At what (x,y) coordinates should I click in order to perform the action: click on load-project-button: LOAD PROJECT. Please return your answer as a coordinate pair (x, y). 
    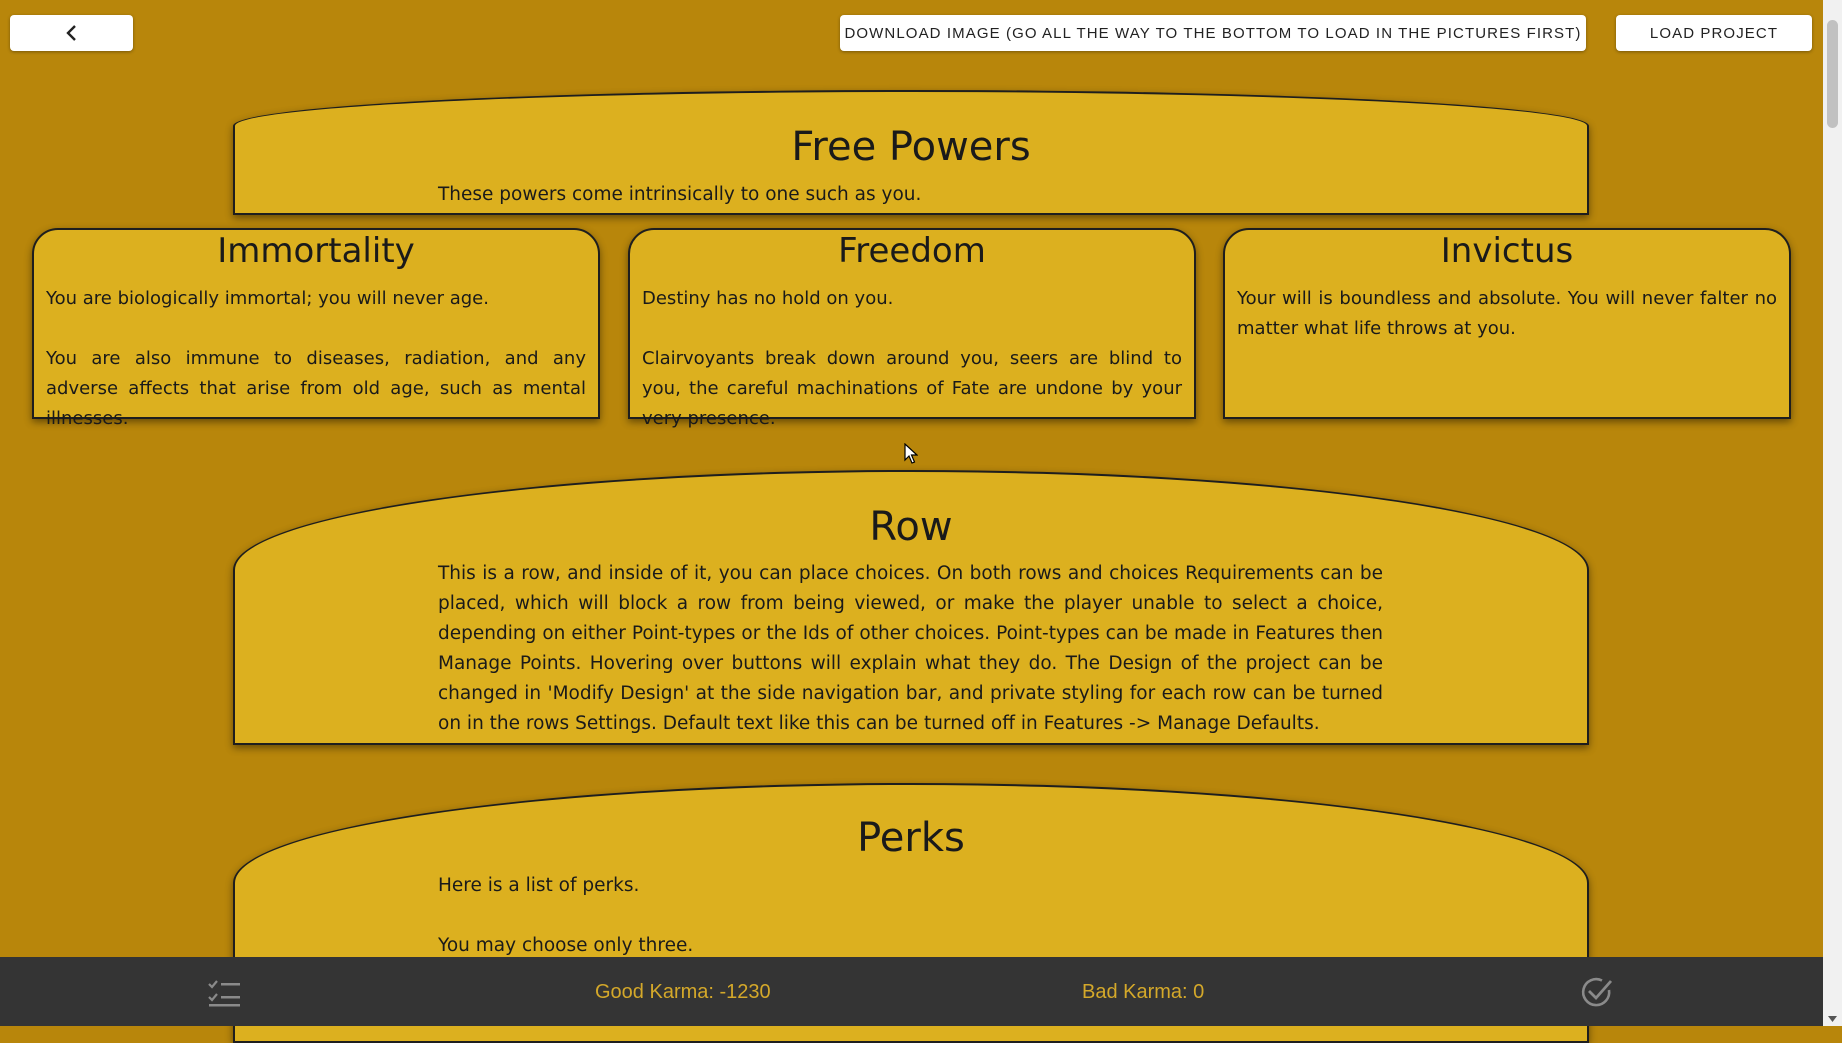
    Looking at the image, I should click on (1714, 33).